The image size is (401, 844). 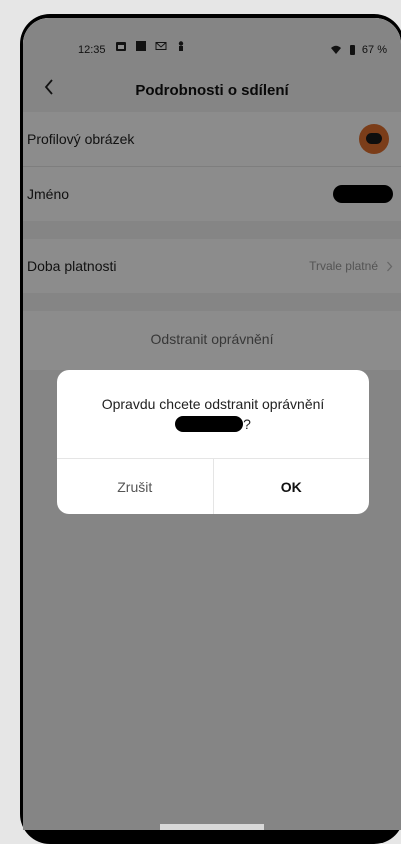 I want to click on redacted-subject, so click(x=209, y=424).